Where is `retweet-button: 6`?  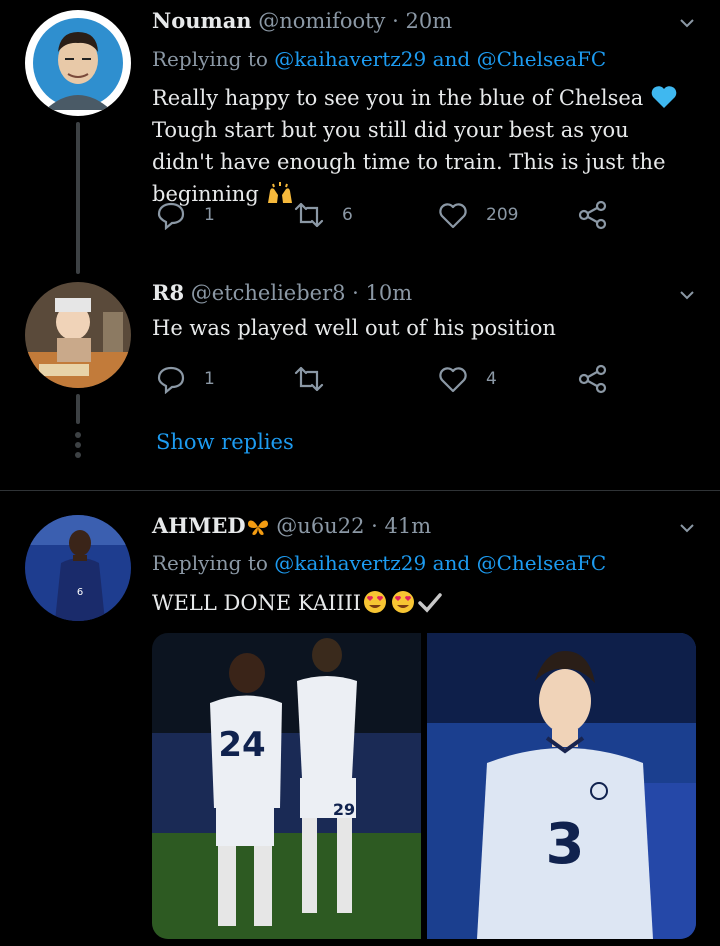
retweet-button: 6 is located at coordinates (323, 215).